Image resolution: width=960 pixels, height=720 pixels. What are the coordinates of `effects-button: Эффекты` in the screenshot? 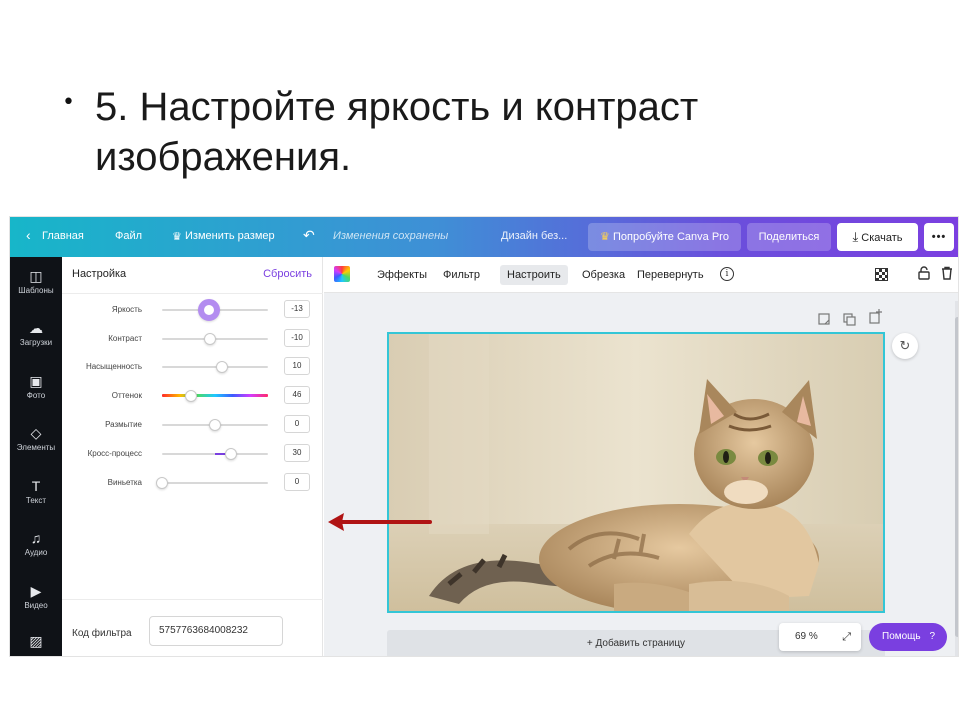 It's located at (402, 275).